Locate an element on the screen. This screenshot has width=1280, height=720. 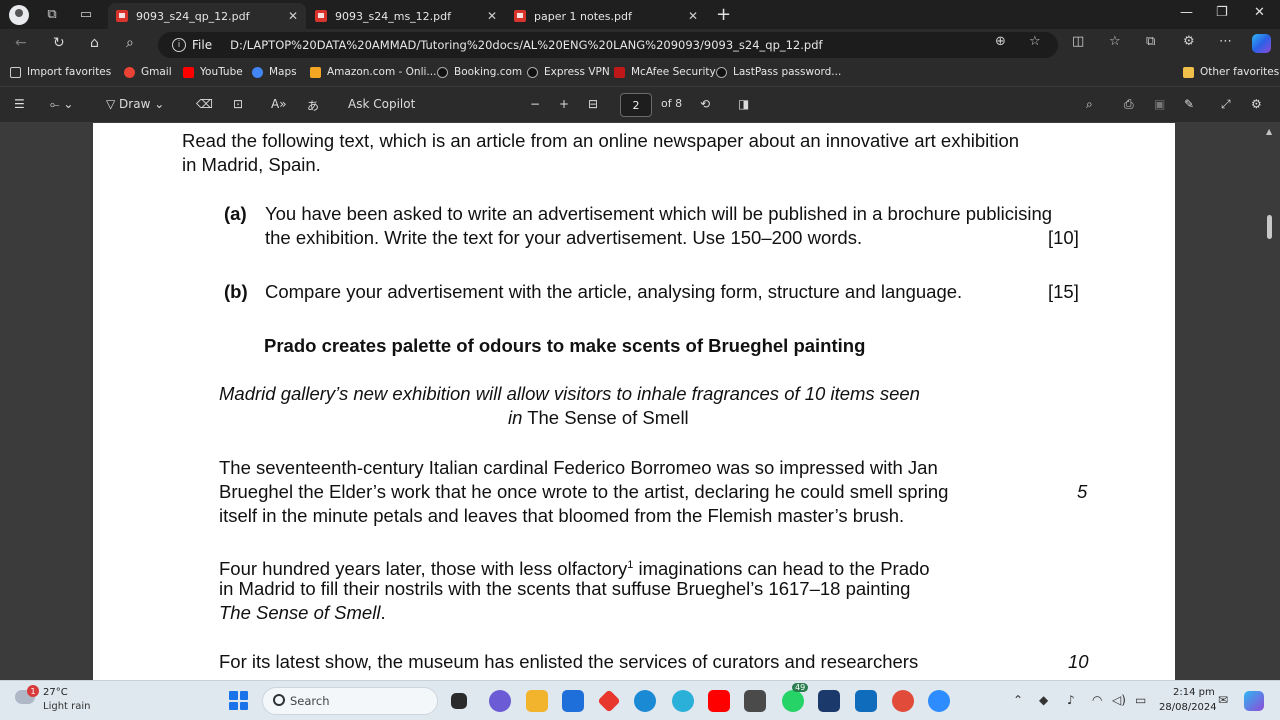
contents-icon: ☰ is located at coordinates (19, 104).